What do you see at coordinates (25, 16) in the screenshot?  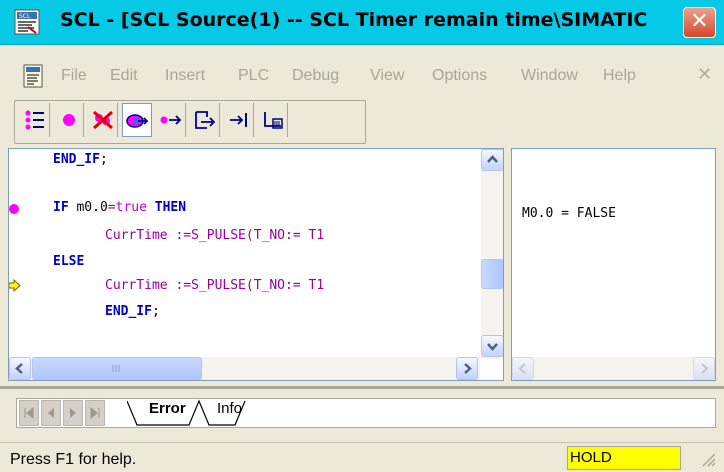 I see `svg-text: SCL` at bounding box center [25, 16].